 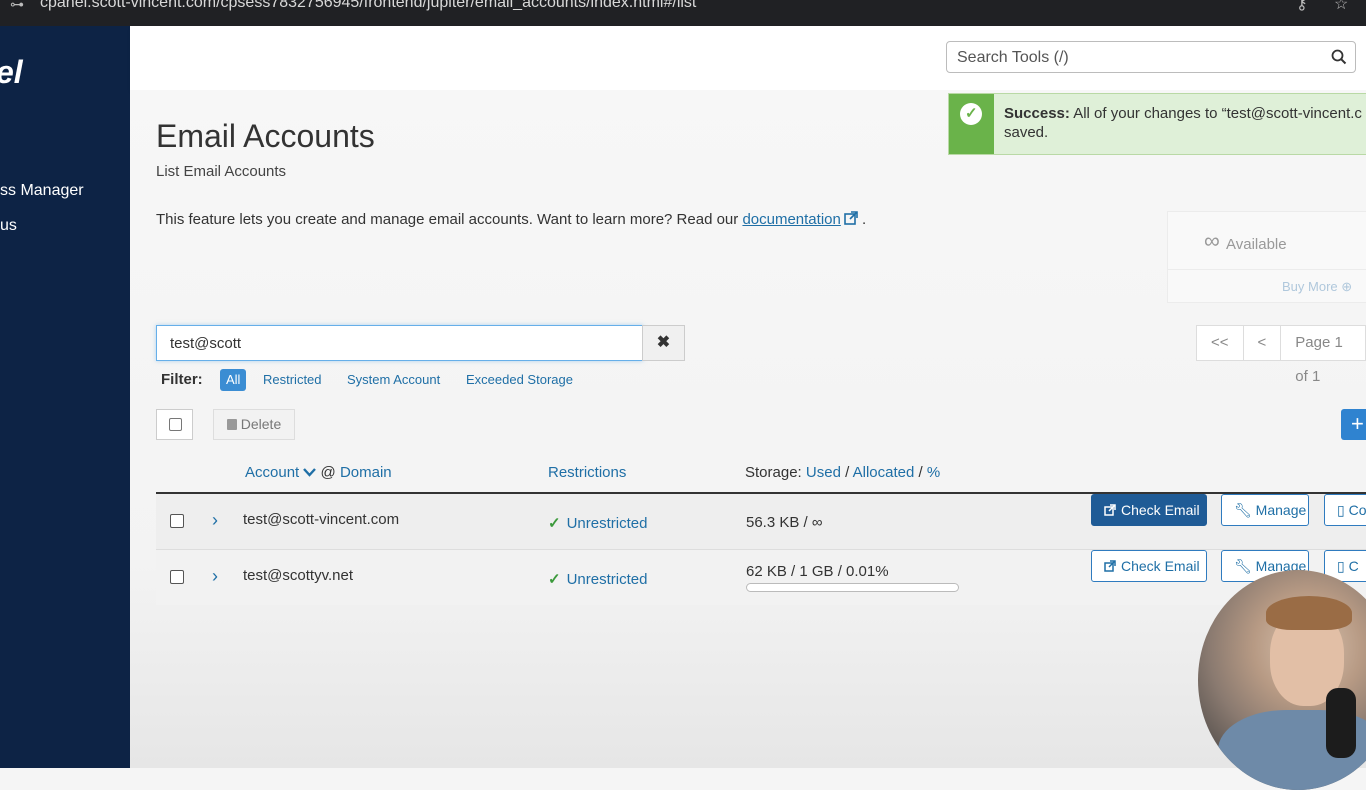 What do you see at coordinates (1353, 424) in the screenshot?
I see `create-account-button: +` at bounding box center [1353, 424].